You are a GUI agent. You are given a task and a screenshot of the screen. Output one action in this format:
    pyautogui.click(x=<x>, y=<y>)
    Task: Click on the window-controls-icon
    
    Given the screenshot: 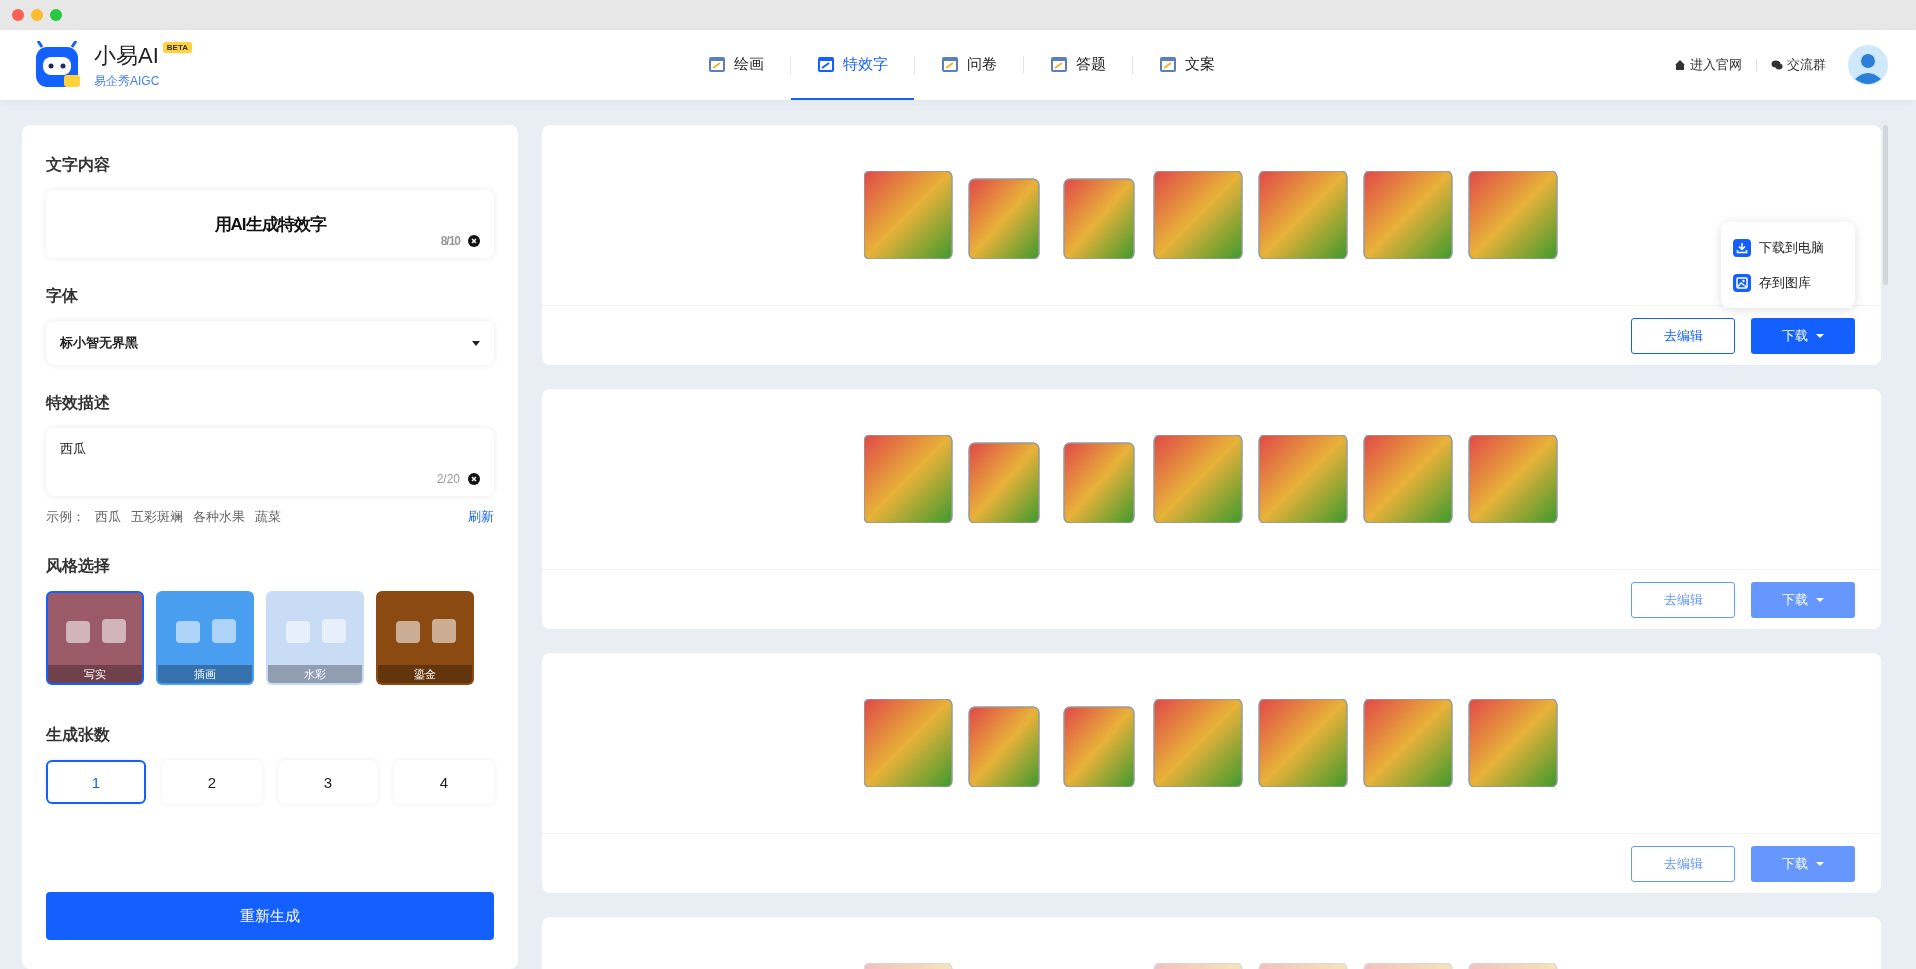 What is the action you would take?
    pyautogui.click(x=37, y=15)
    